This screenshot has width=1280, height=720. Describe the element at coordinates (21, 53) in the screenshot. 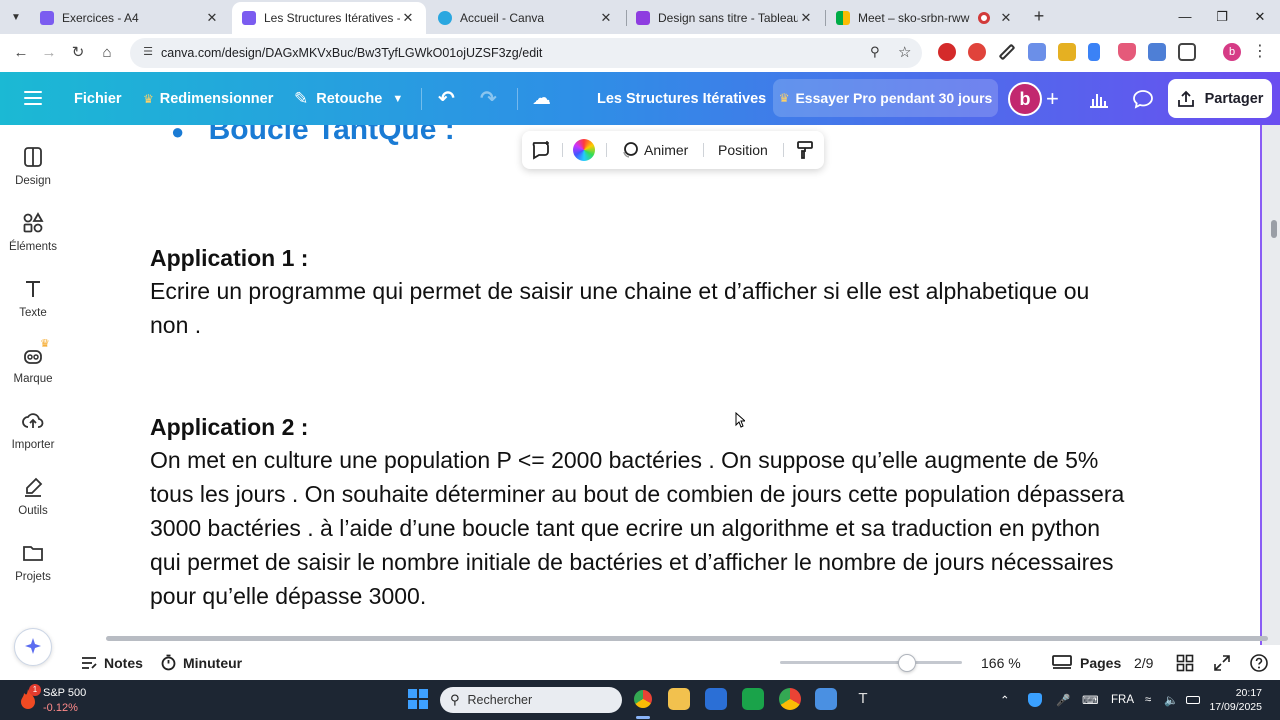

I see `back-arrow-icon: ←` at that location.